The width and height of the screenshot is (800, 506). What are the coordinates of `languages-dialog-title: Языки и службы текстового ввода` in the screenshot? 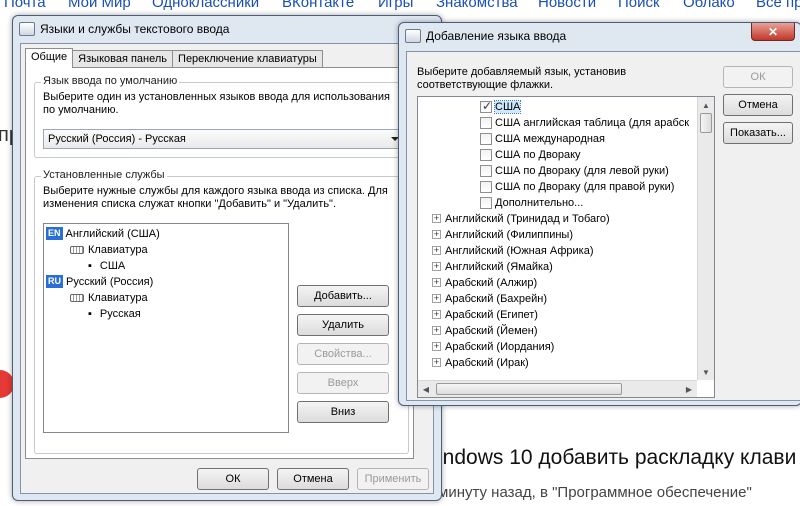 It's located at (135, 29).